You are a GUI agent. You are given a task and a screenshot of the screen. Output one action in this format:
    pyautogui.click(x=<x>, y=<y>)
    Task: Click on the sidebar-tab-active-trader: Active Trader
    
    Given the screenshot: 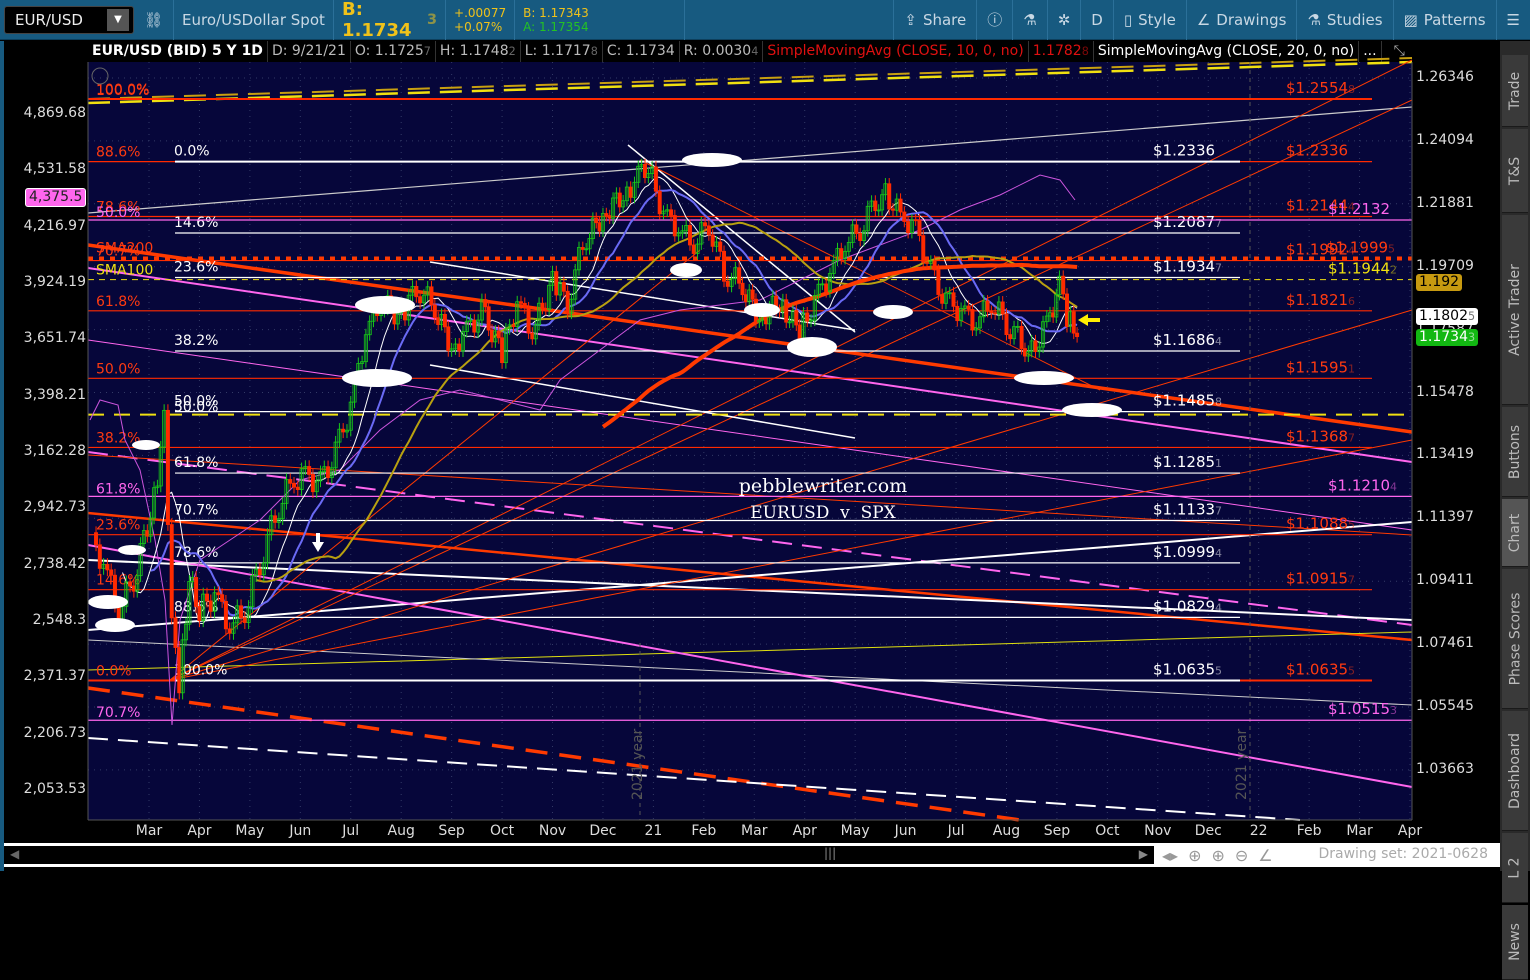 What is the action you would take?
    pyautogui.click(x=1515, y=310)
    